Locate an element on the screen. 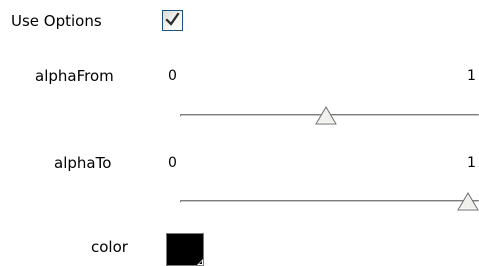 This screenshot has width=479, height=266. use-options-checkbox is located at coordinates (172, 20).